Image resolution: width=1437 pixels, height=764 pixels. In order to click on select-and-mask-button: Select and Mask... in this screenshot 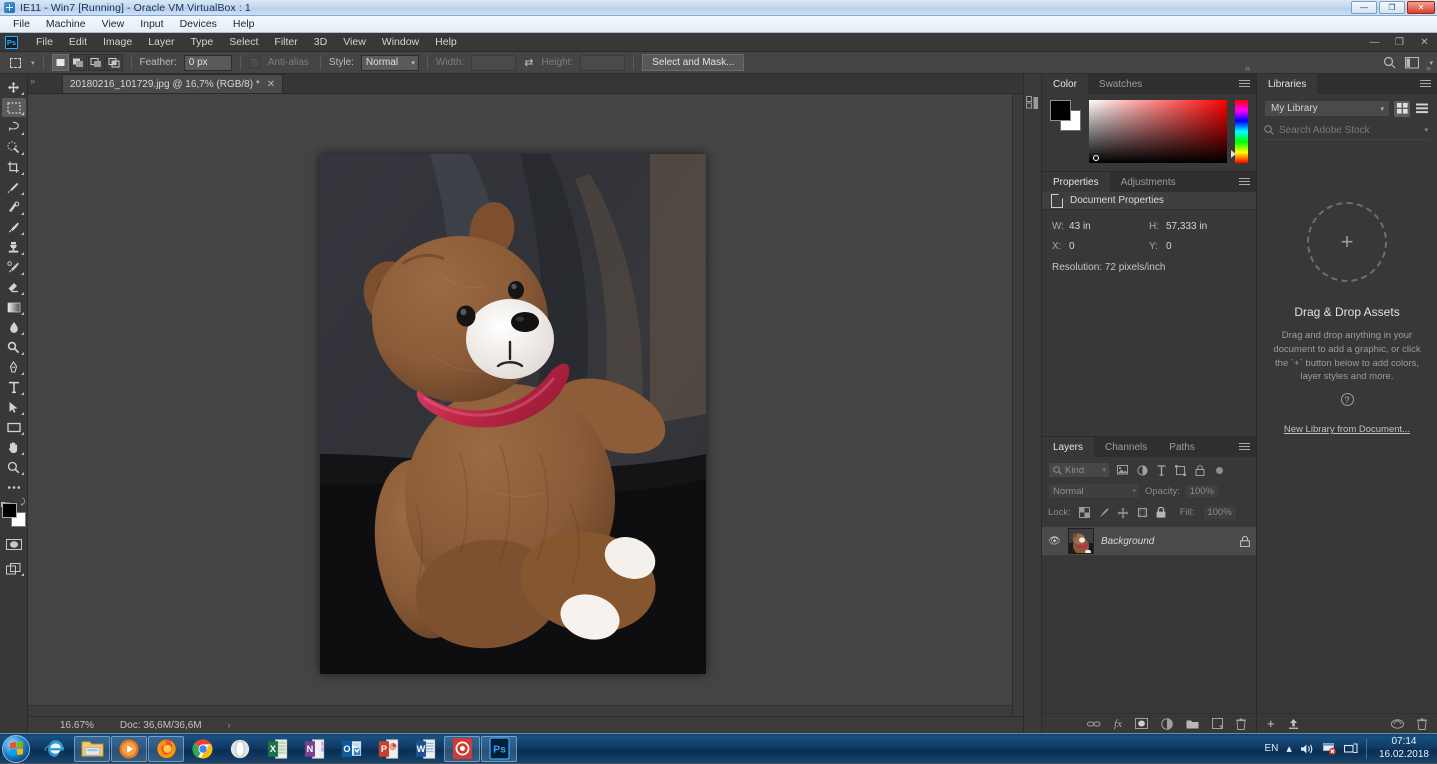, I will do `click(693, 62)`.